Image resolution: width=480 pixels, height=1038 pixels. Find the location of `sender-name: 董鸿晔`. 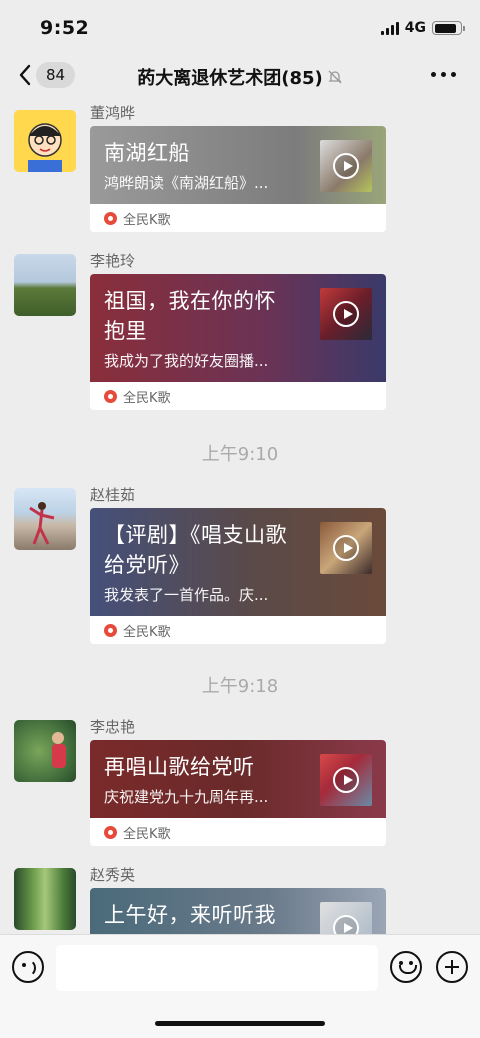

sender-name: 董鸿晔 is located at coordinates (113, 113).